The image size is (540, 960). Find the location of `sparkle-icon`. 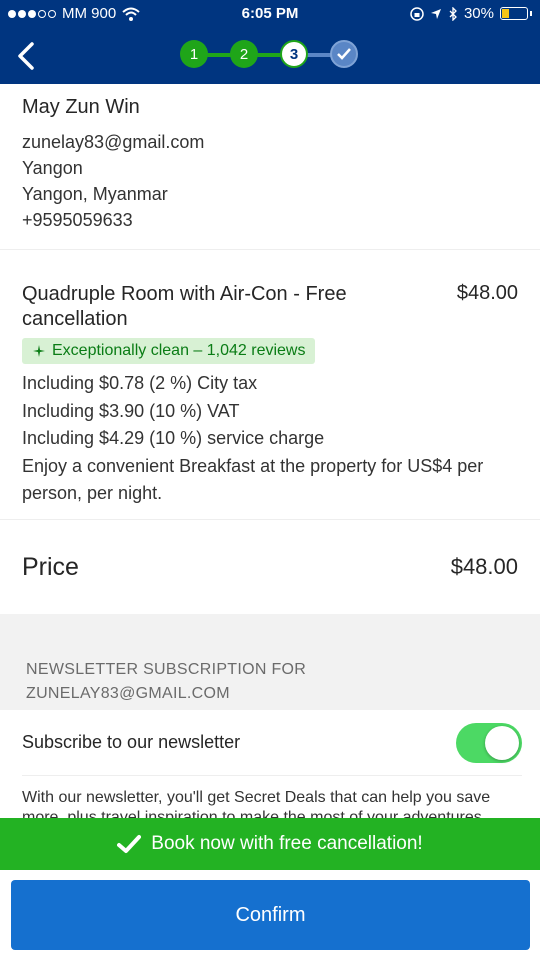

sparkle-icon is located at coordinates (39, 351).